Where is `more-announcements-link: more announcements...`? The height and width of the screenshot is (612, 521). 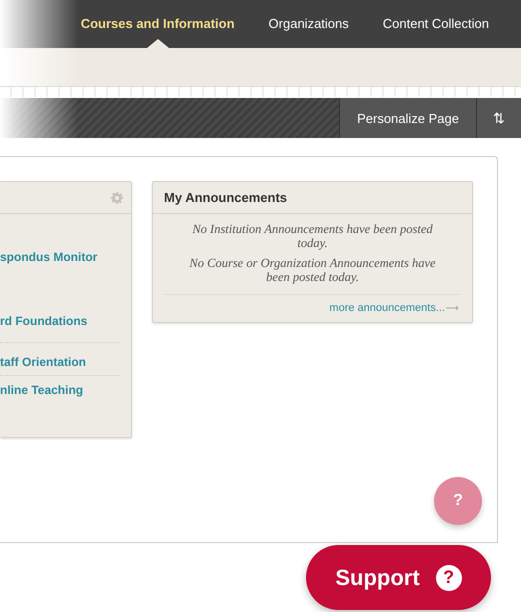
more-announcements-link: more announcements... is located at coordinates (387, 308).